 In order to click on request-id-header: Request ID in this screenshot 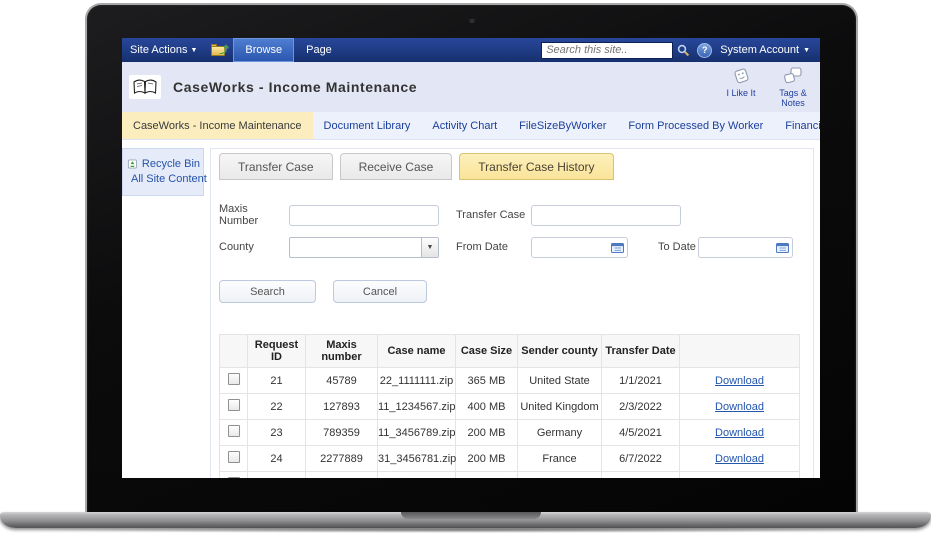, I will do `click(276, 351)`.